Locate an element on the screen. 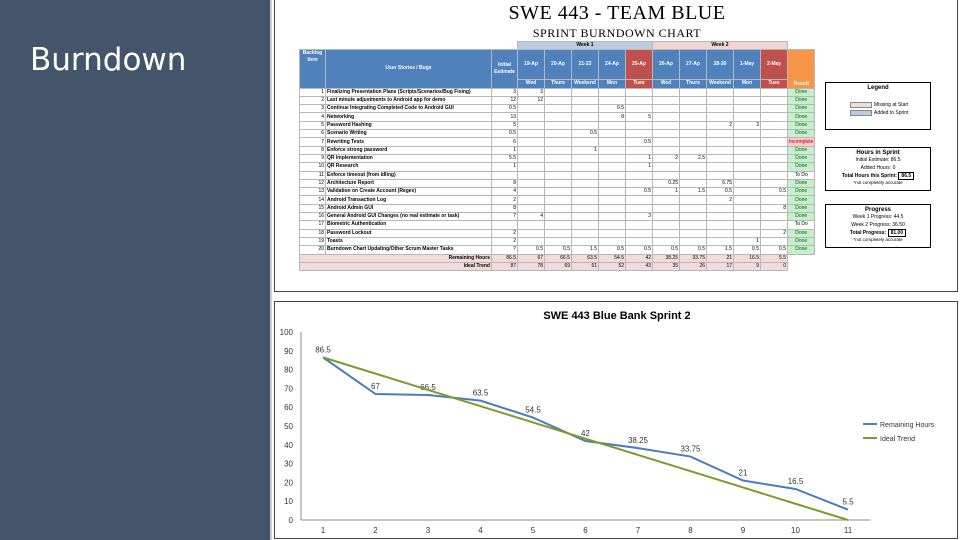 This screenshot has height=540, width=960. ideal-row-value: 87 is located at coordinates (504, 266).